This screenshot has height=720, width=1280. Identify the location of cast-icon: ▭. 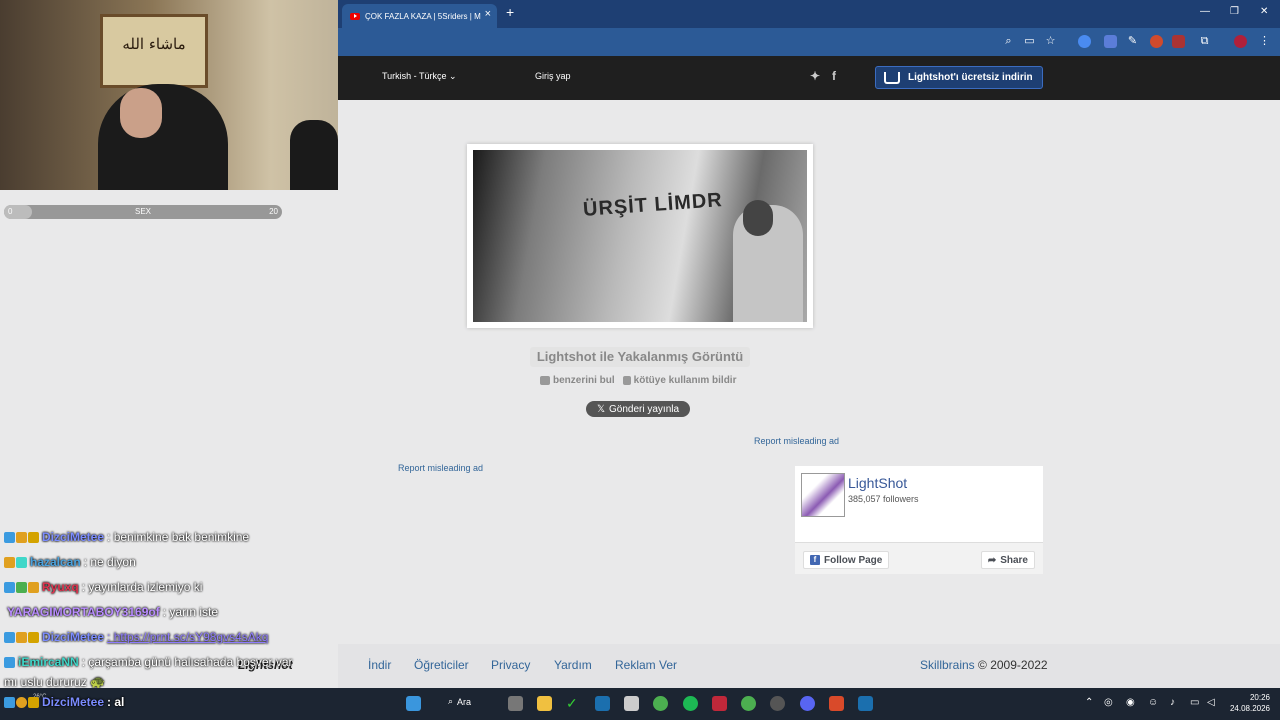
(1029, 41).